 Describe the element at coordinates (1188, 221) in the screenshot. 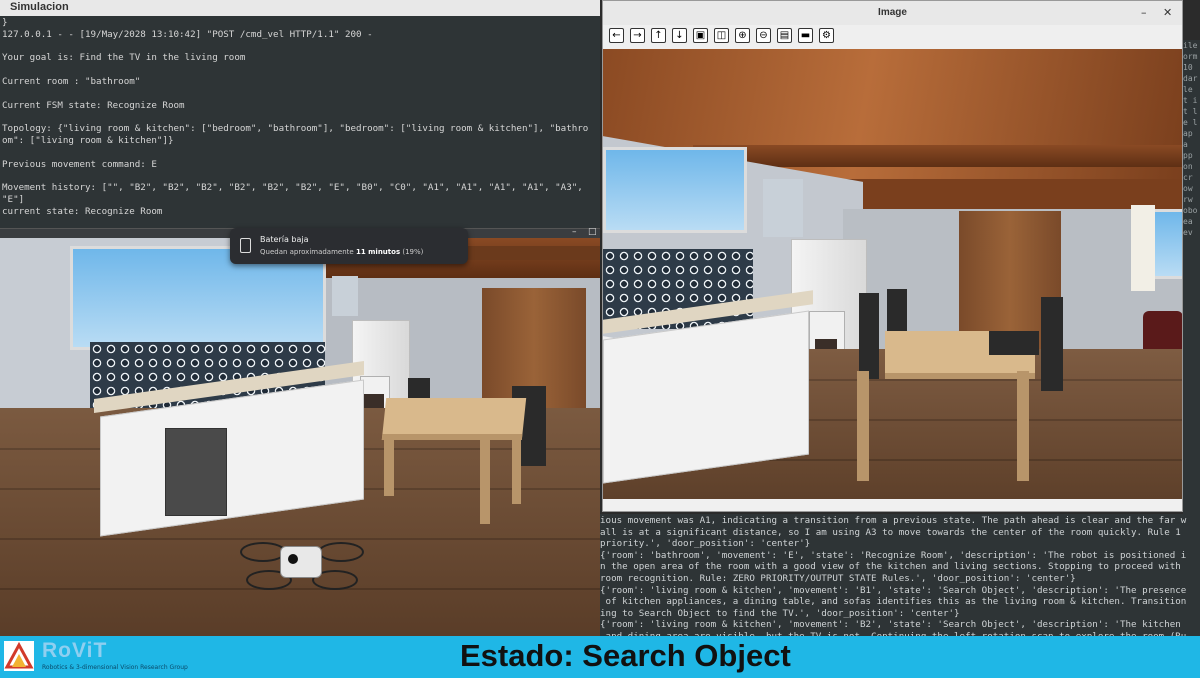

I see `edge-terminal-line: ea` at that location.